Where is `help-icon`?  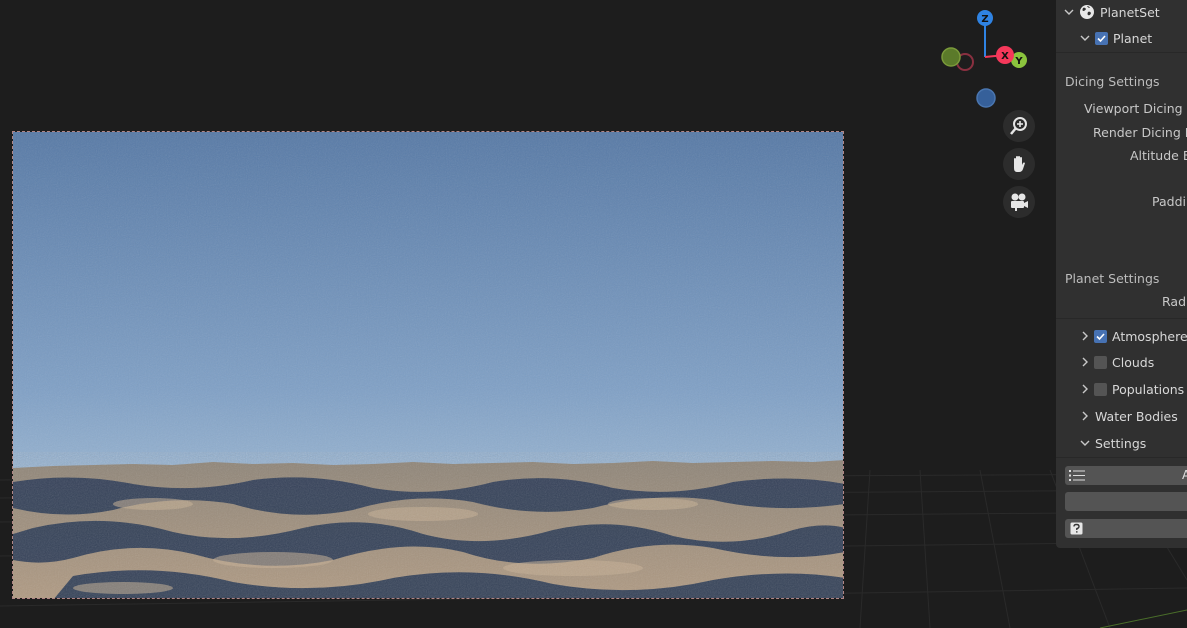
help-icon is located at coordinates (1076, 530).